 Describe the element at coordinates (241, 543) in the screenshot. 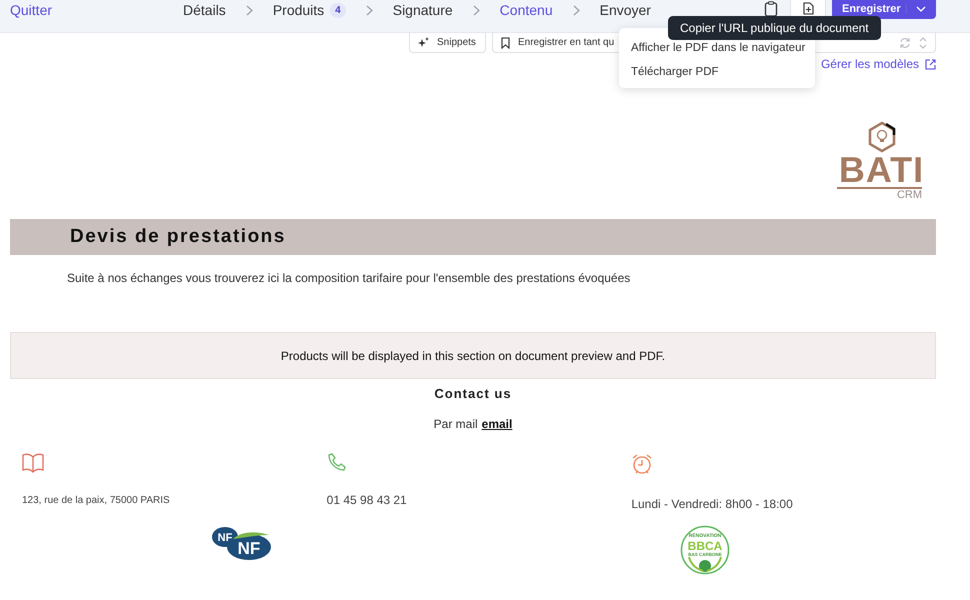

I see `certification-logo: NF NF` at that location.